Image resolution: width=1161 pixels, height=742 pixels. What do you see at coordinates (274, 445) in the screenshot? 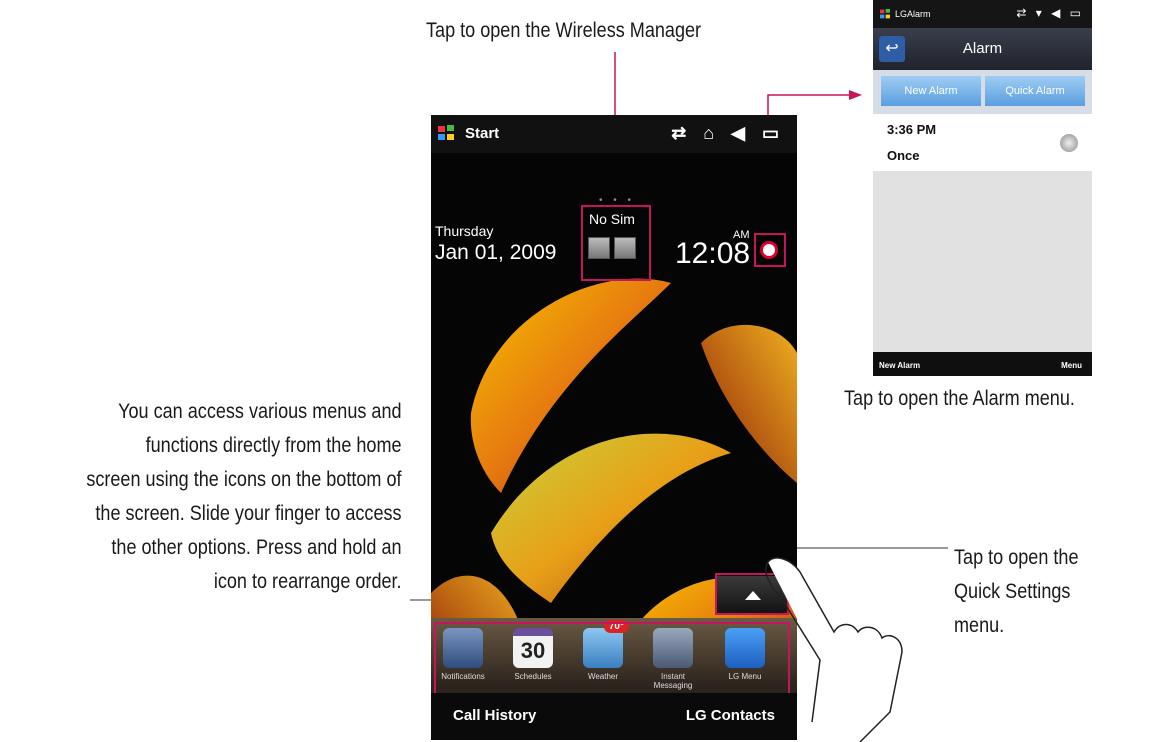
I see `home-callout-line: functions directly from the home` at bounding box center [274, 445].